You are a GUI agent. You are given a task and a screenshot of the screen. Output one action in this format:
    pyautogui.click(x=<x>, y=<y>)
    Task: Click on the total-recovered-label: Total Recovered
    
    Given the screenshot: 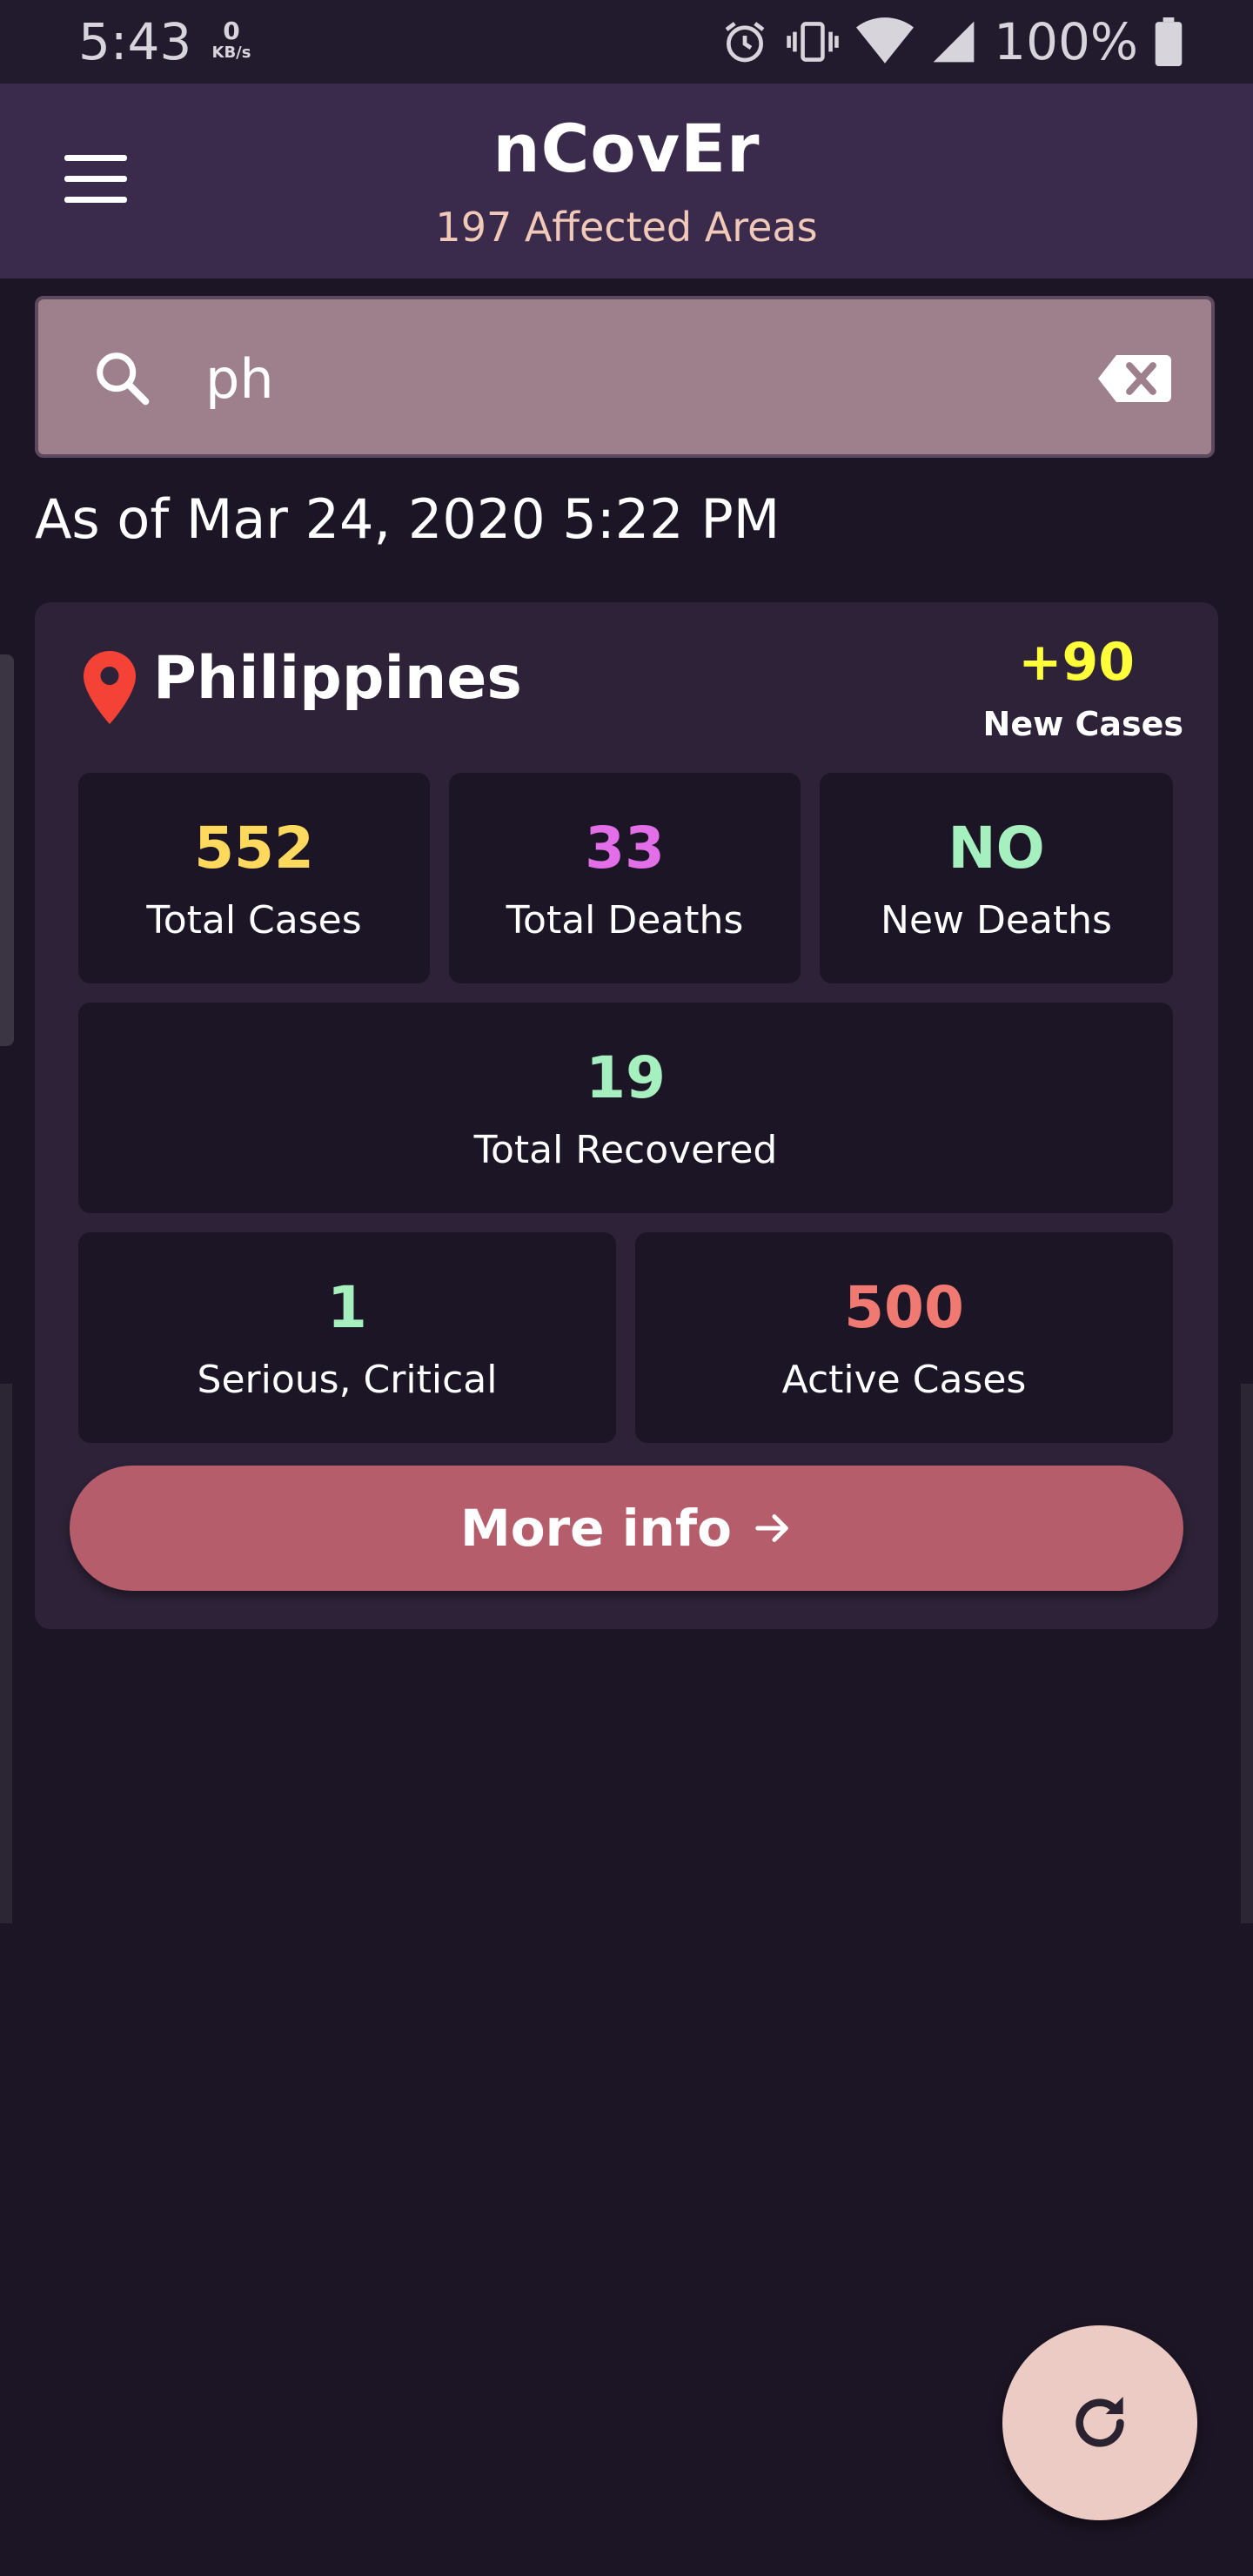 What is the action you would take?
    pyautogui.click(x=625, y=1150)
    